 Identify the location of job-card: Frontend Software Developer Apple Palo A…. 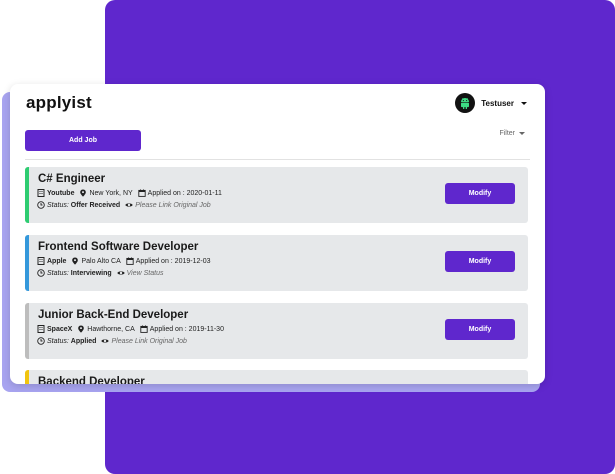
(276, 263).